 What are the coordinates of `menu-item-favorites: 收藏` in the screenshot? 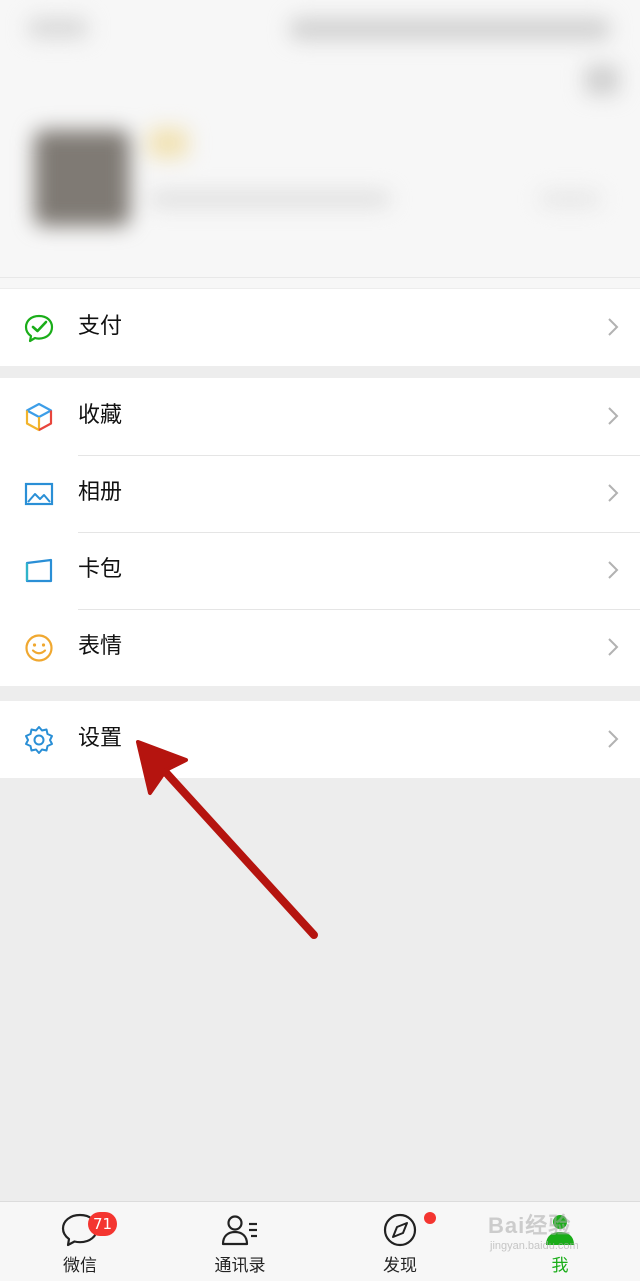 It's located at (320, 416).